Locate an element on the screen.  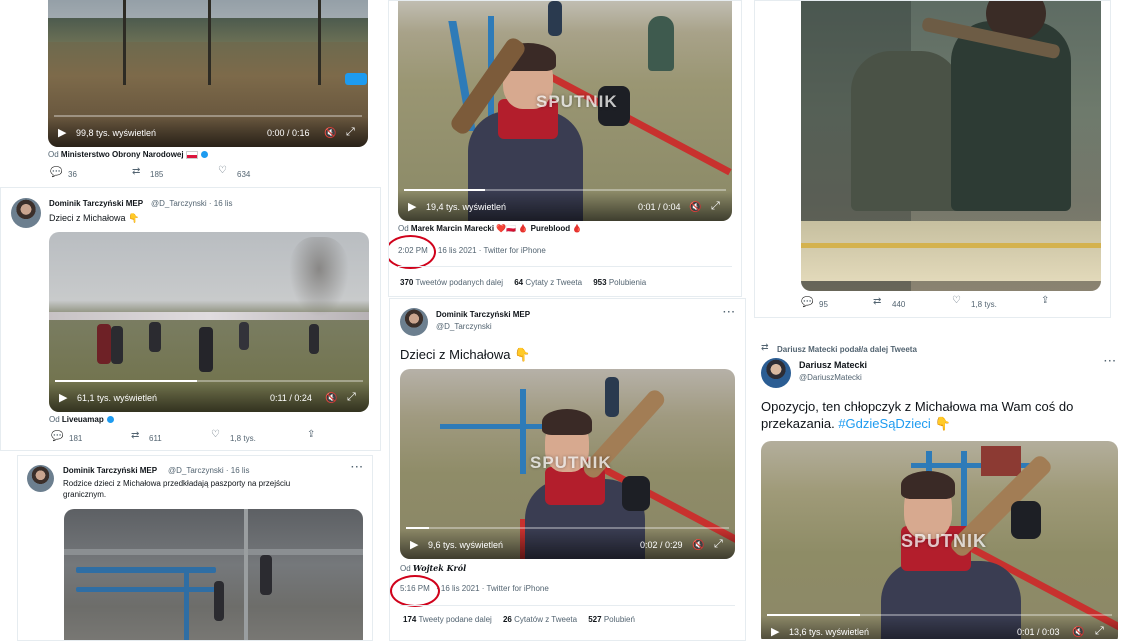
retweet-count: 185 is located at coordinates (157, 174).